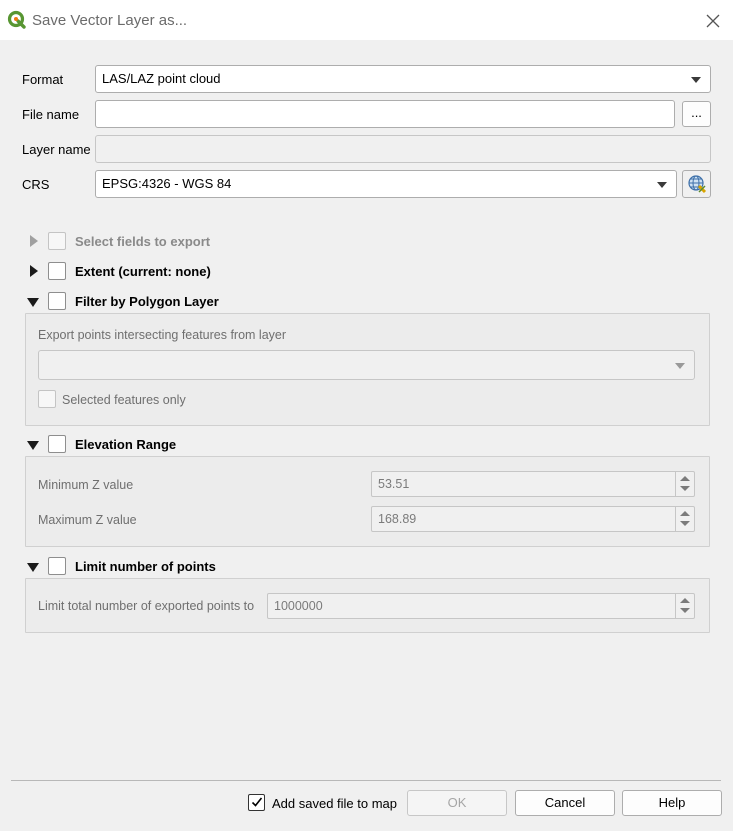 The width and height of the screenshot is (733, 831). Describe the element at coordinates (533, 519) in the screenshot. I see `max-z-spinbox: 168.89` at that location.